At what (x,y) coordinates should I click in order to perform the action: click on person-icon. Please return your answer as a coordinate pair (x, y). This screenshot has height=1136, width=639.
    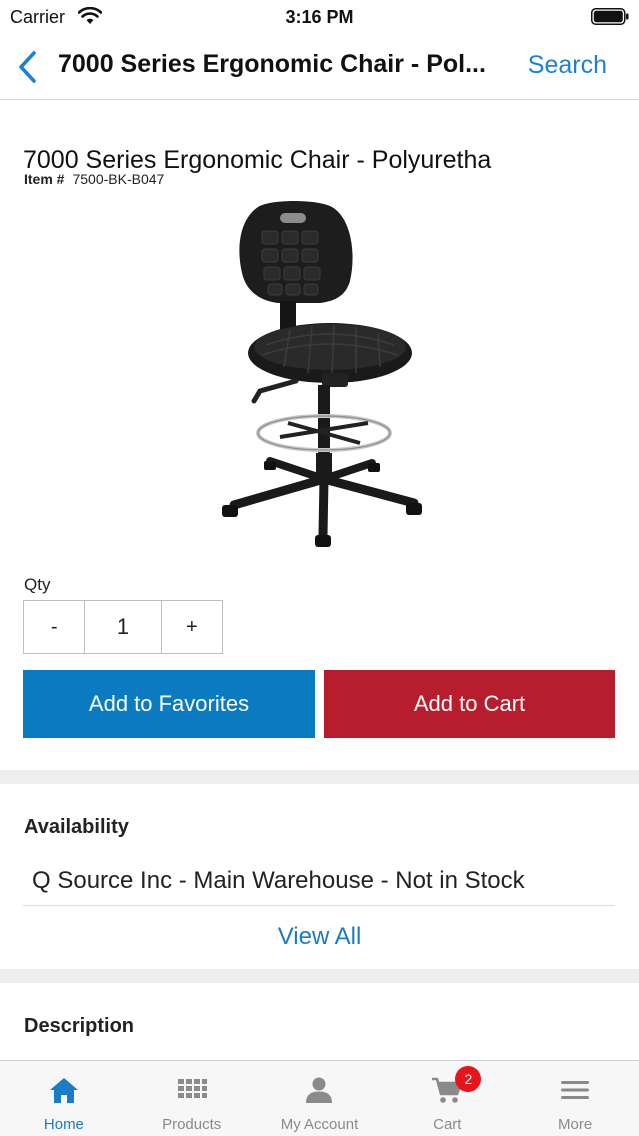
    Looking at the image, I should click on (319, 1090).